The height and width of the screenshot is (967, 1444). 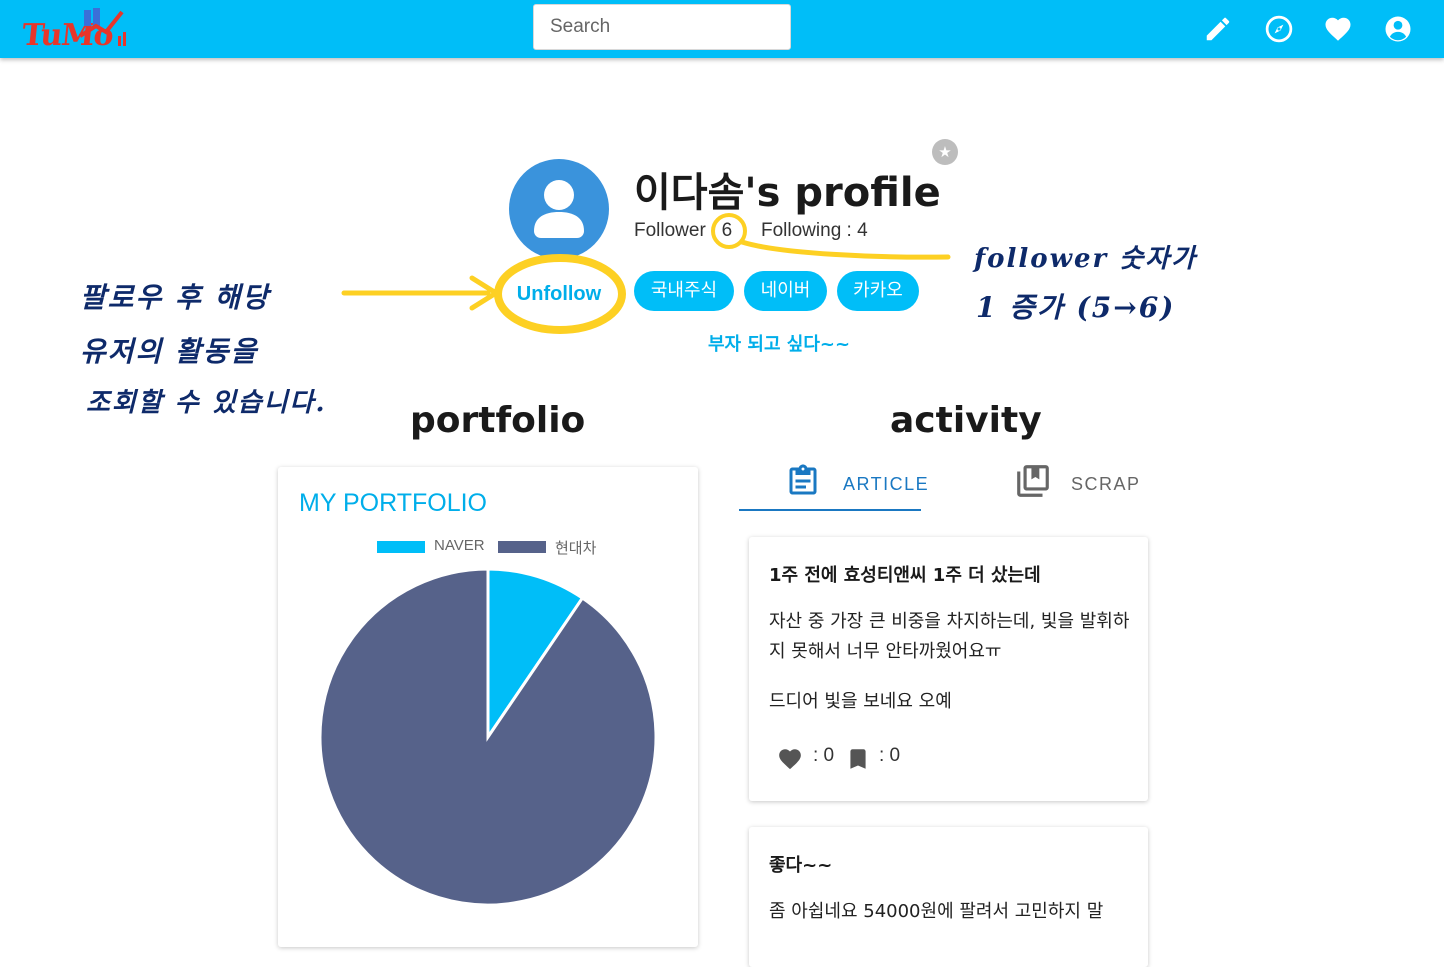 I want to click on following-count: Following : 4, so click(x=814, y=231).